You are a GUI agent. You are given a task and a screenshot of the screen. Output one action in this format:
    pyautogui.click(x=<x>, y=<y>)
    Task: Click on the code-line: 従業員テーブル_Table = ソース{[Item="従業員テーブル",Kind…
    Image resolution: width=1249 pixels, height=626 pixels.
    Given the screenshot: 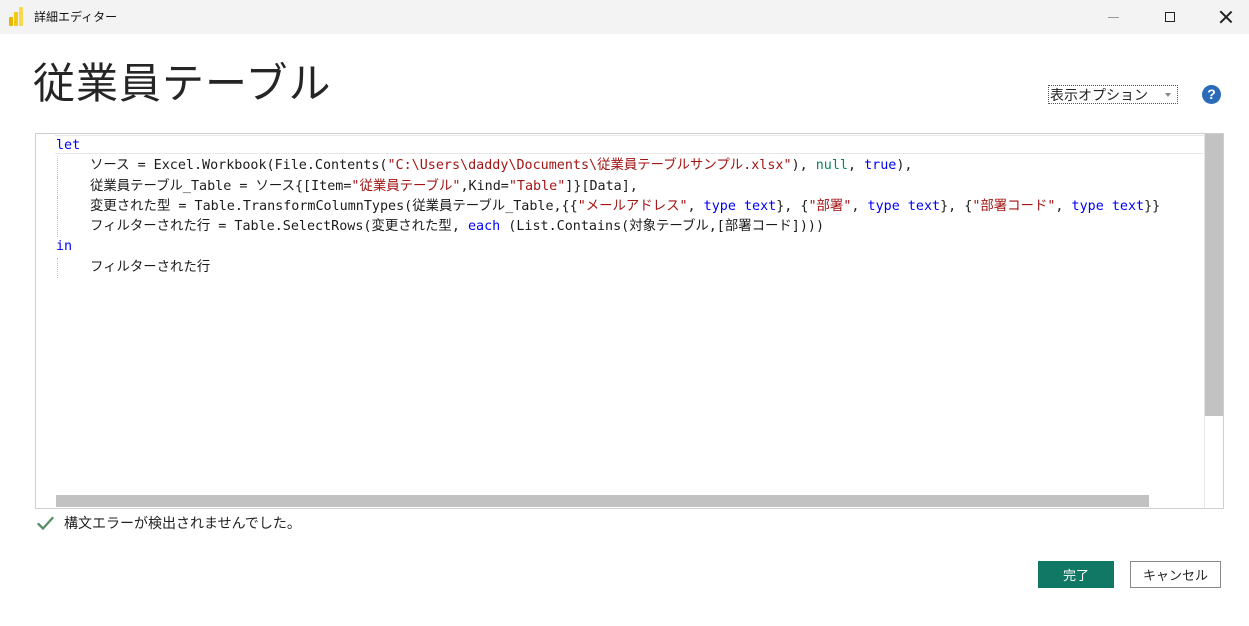 What is the action you would take?
    pyautogui.click(x=629, y=186)
    